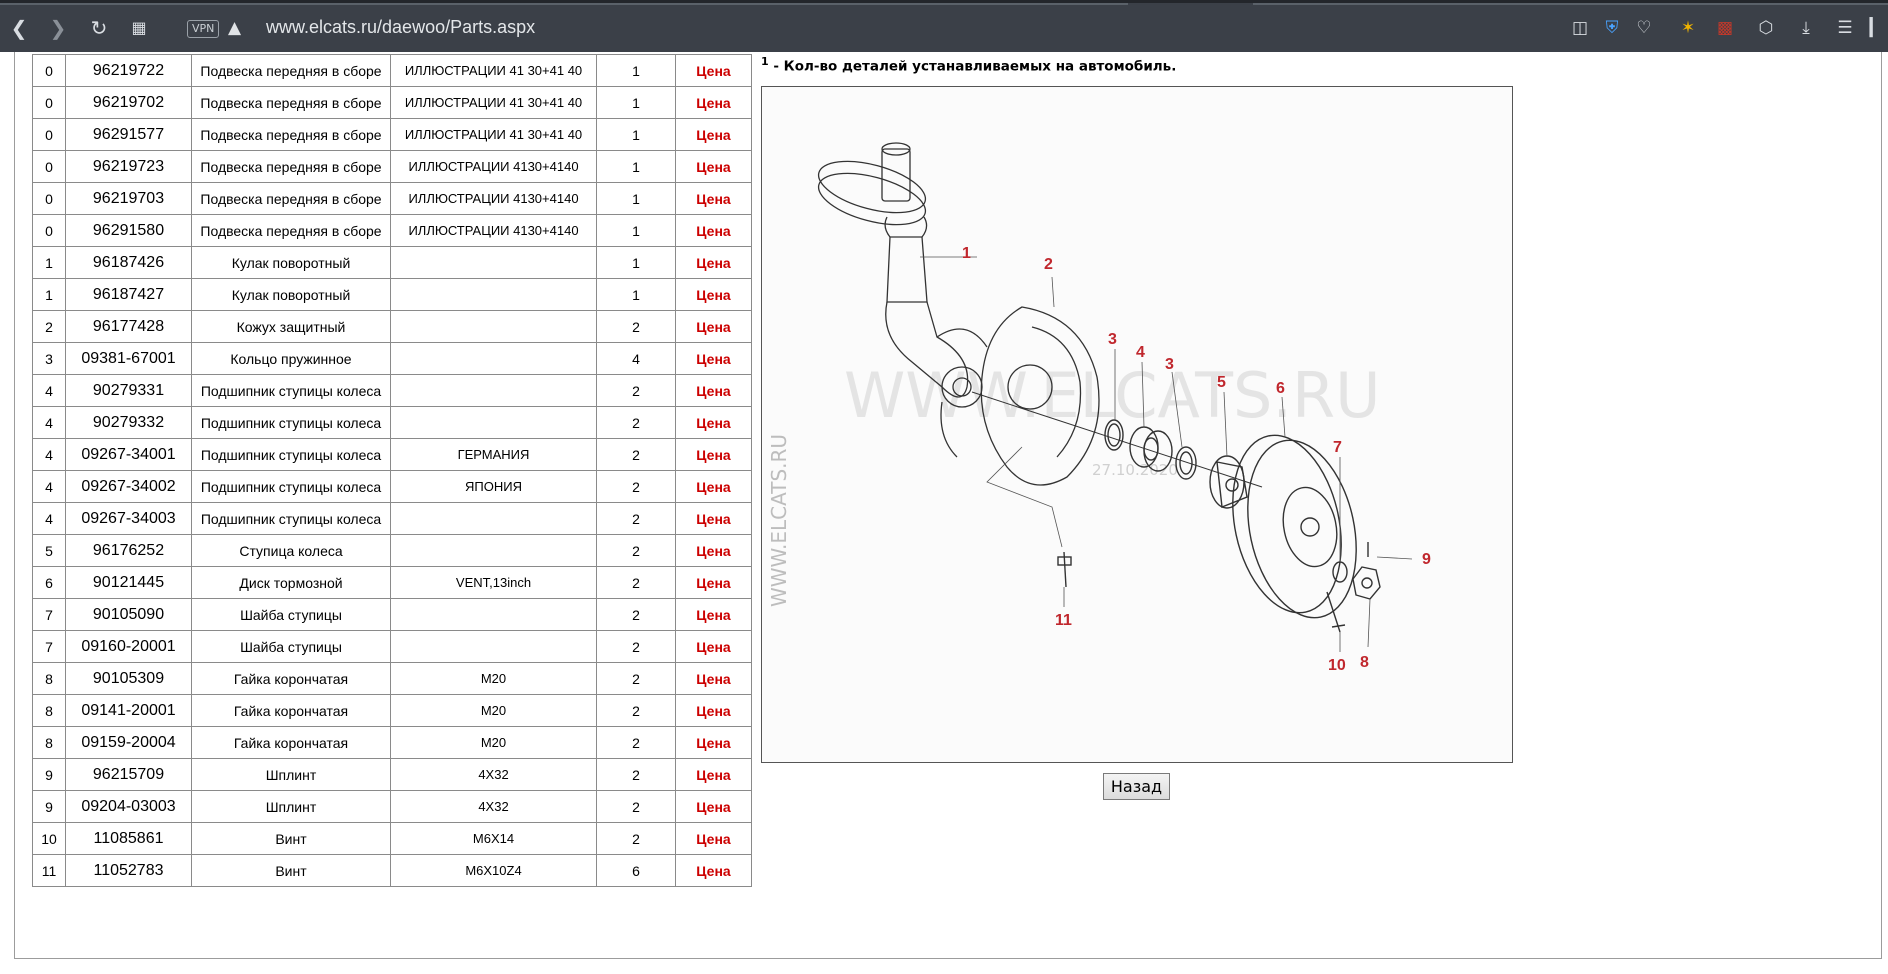  I want to click on quantity-cell: 6, so click(636, 870).